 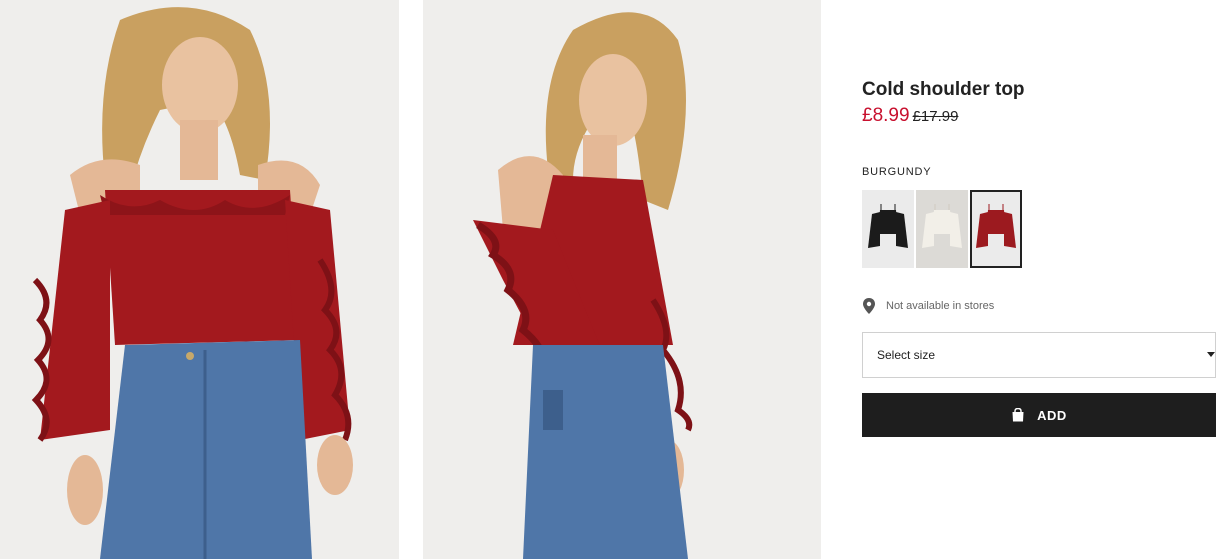 I want to click on swatch-burgundy, so click(x=996, y=229).